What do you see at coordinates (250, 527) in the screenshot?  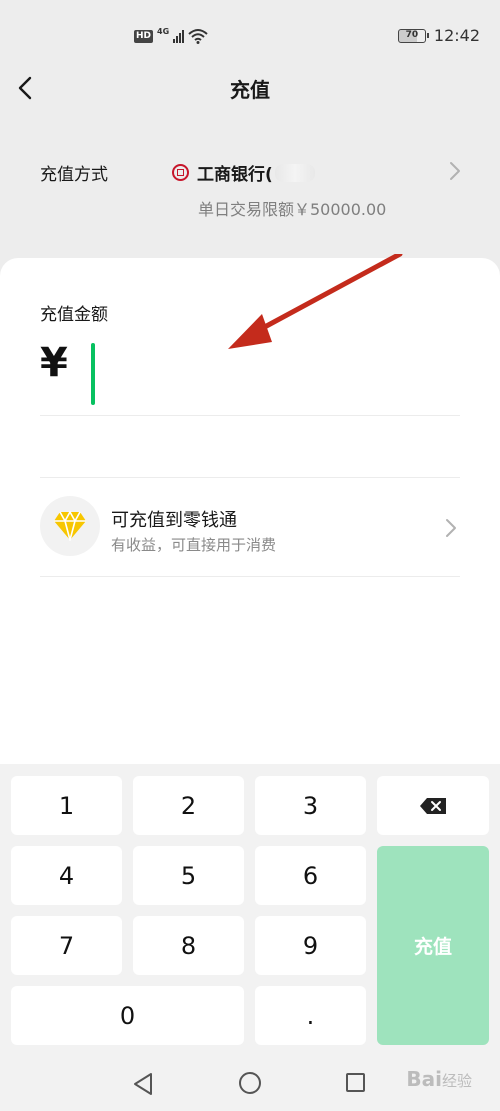 I see `lingqiantong-option: 可充值到零钱通 有收益，可直接用于消费` at bounding box center [250, 527].